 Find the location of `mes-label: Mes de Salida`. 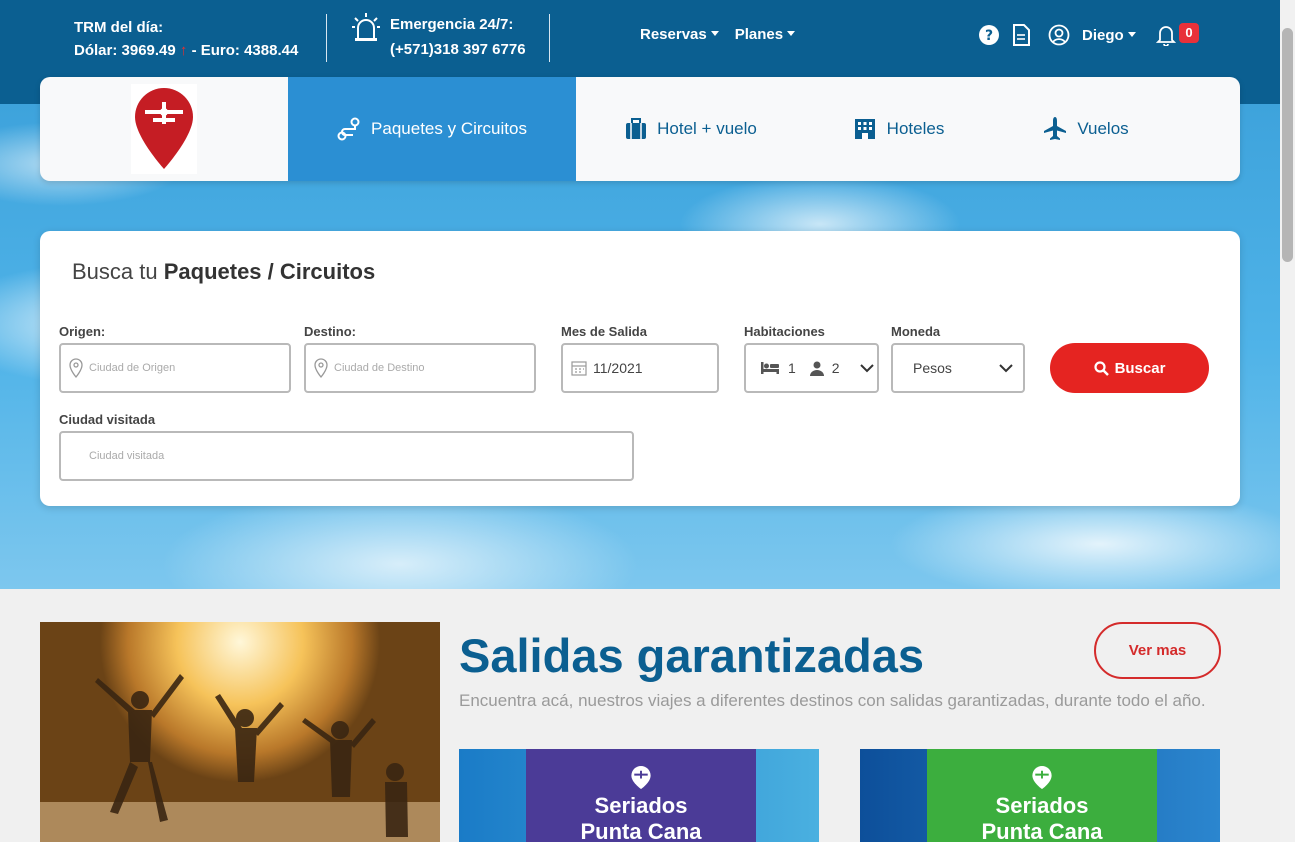

mes-label: Mes de Salida is located at coordinates (604, 331).